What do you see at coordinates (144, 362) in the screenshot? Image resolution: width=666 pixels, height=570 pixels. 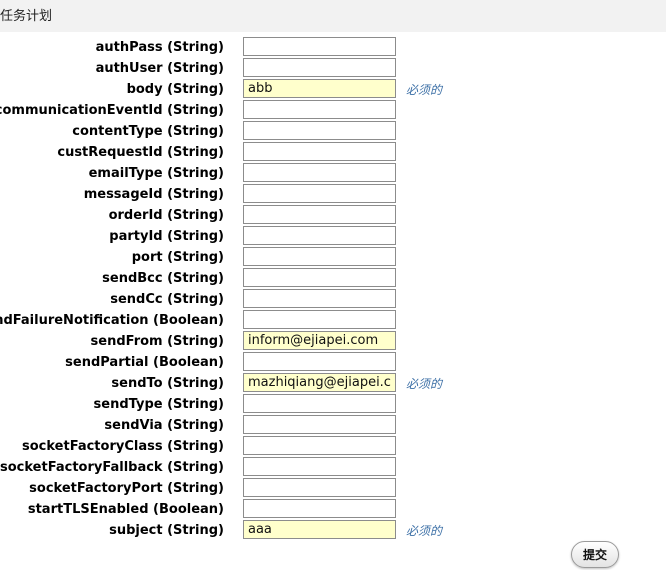 I see `field-label-sendpartial: sendPartial (Boolean)` at bounding box center [144, 362].